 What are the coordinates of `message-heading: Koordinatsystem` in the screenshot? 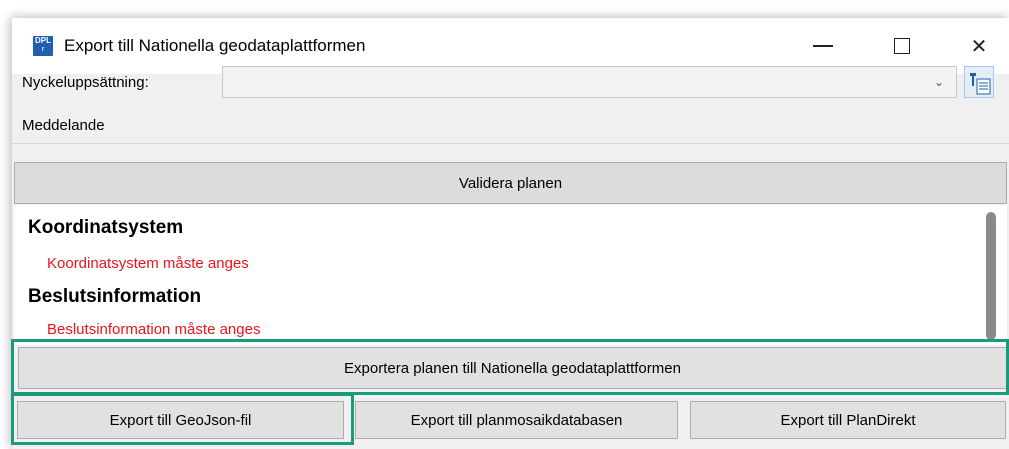 It's located at (106, 227).